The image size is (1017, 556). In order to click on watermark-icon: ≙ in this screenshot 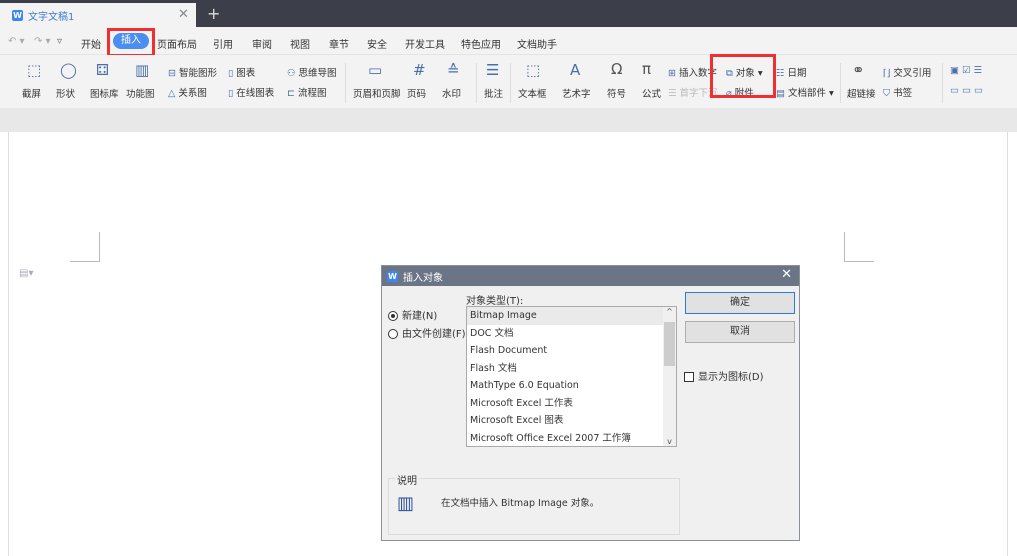, I will do `click(453, 70)`.